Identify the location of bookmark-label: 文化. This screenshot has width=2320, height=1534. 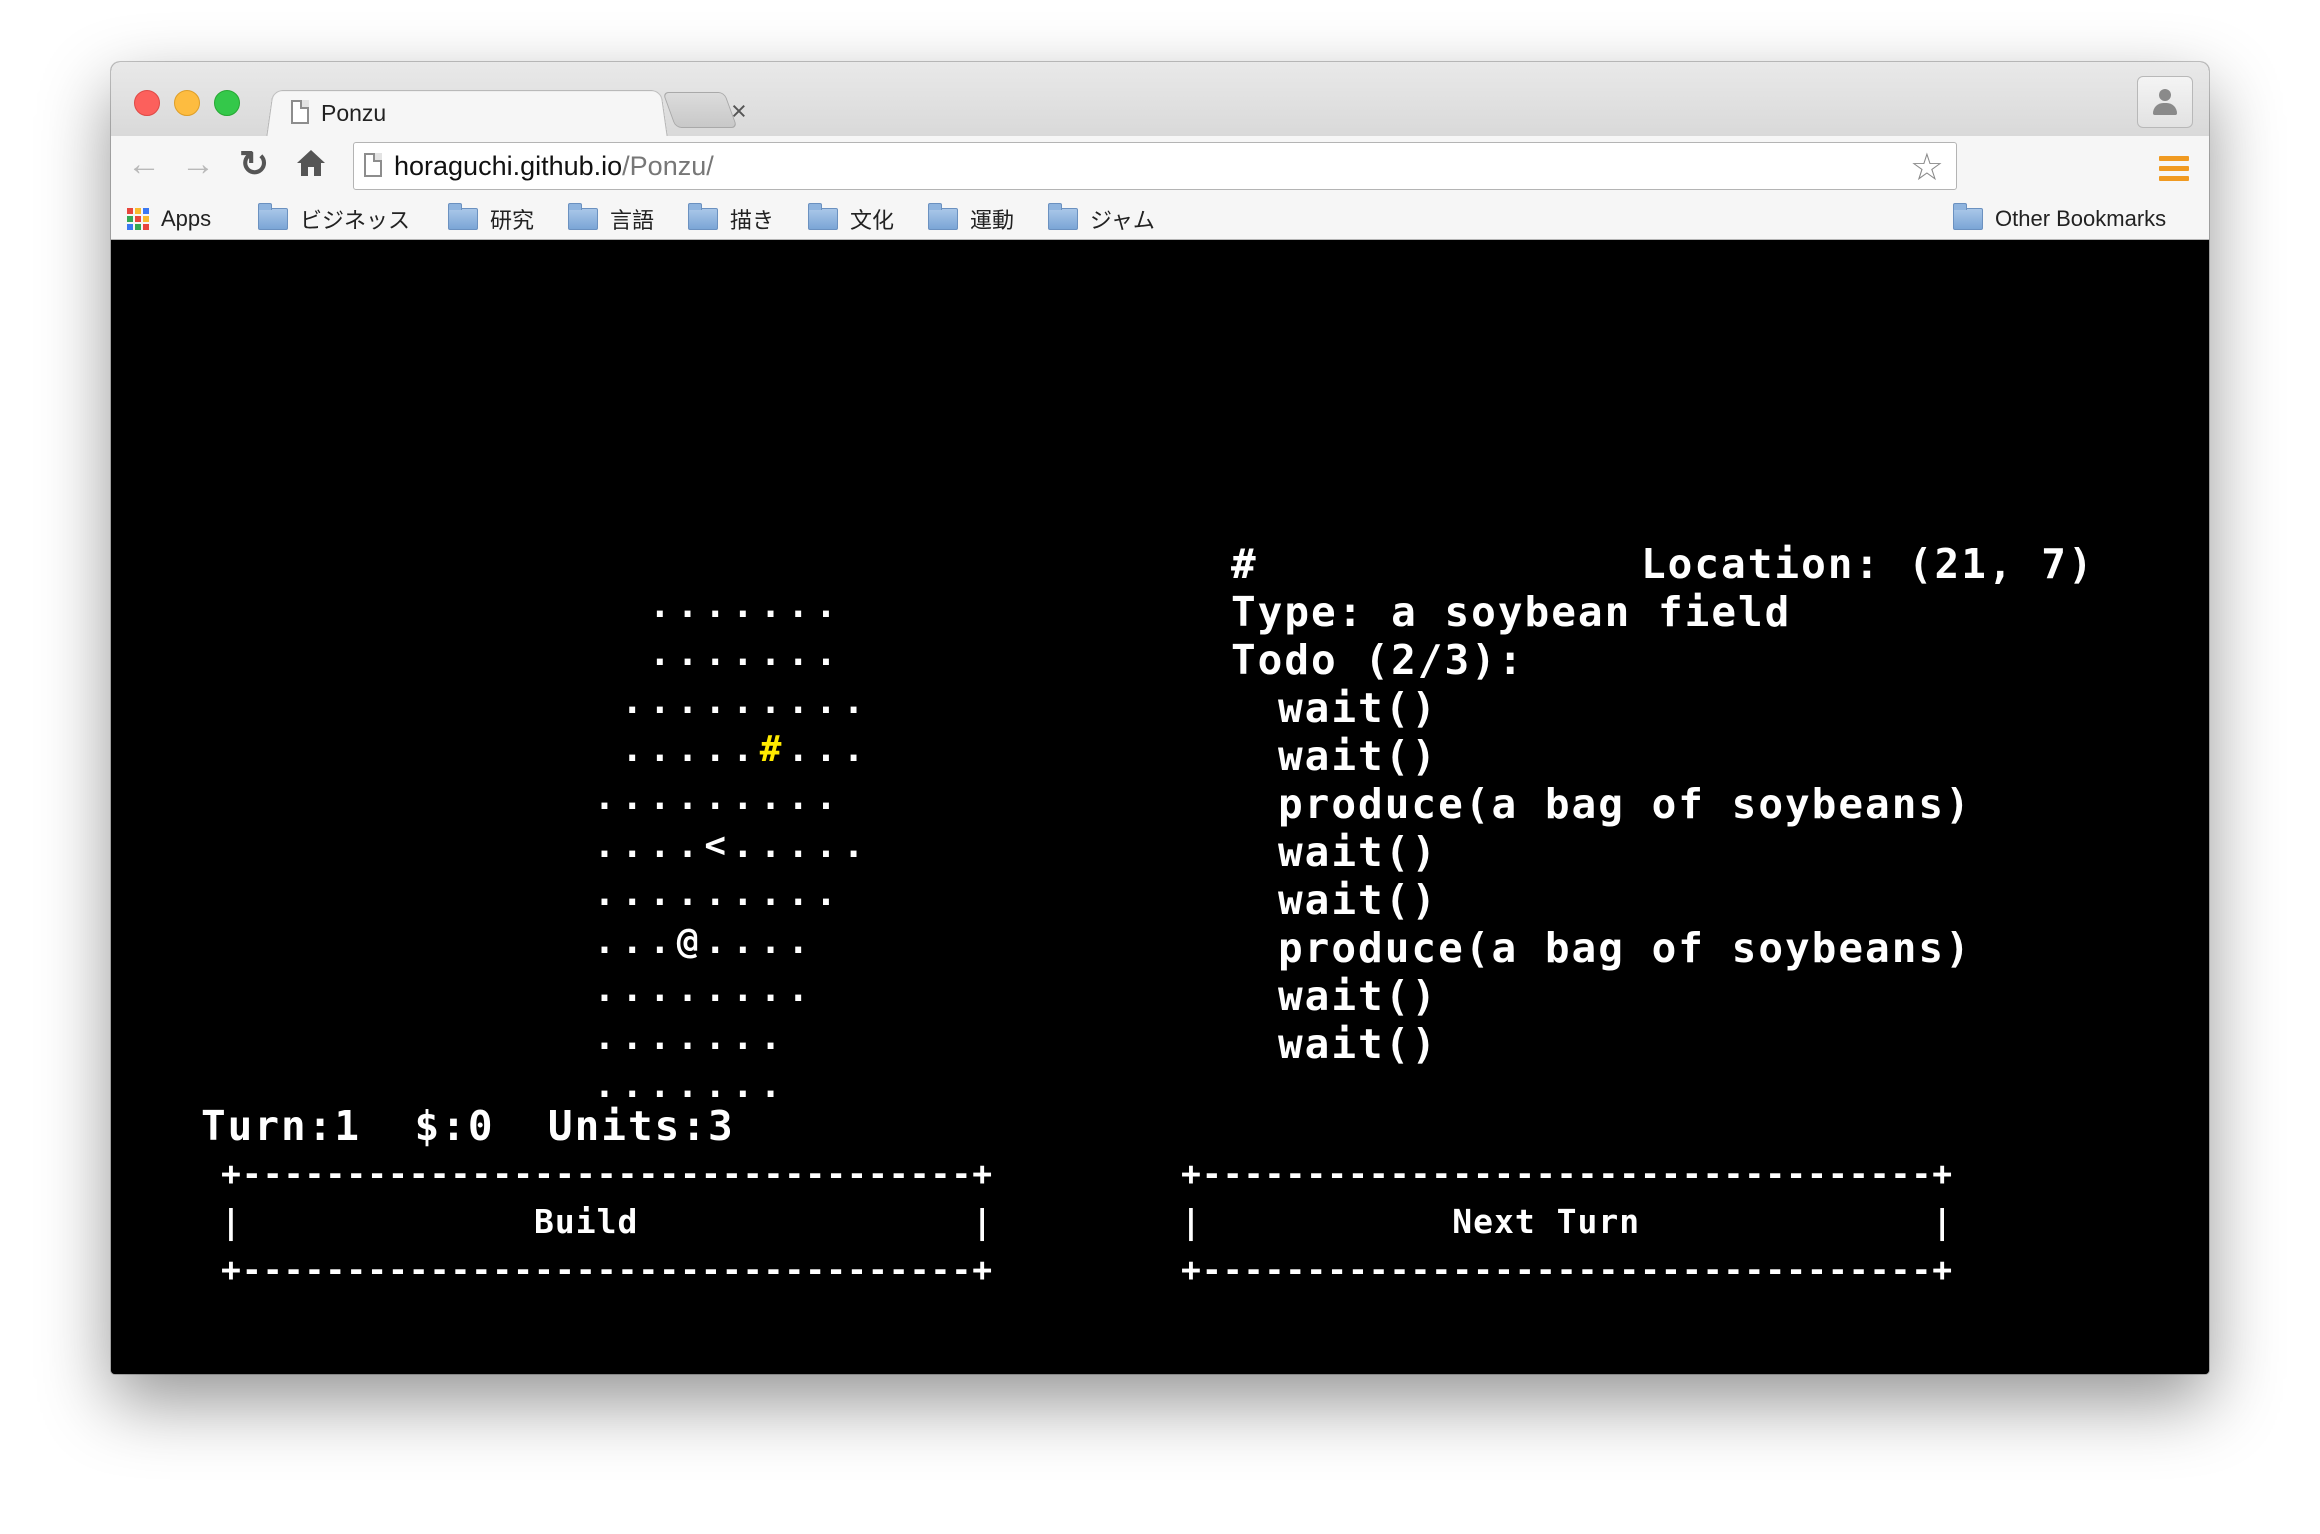
(872, 220).